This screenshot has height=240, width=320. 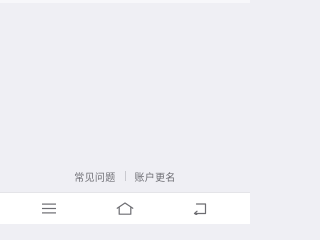 I want to click on footer-links: 常见问题 账户更名, so click(x=125, y=176).